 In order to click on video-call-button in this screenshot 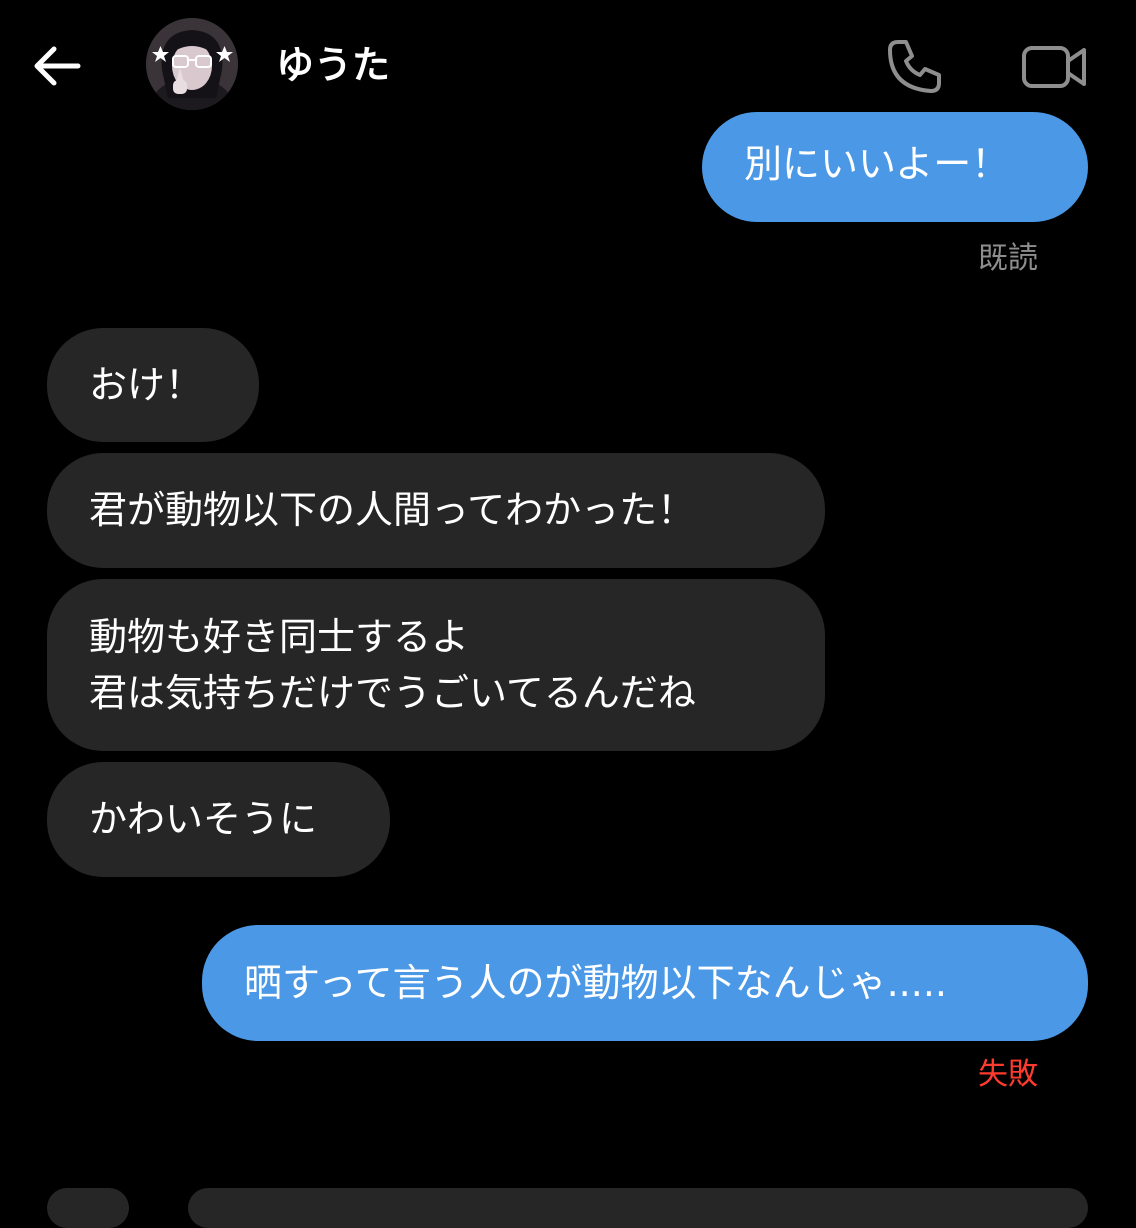, I will do `click(1054, 66)`.